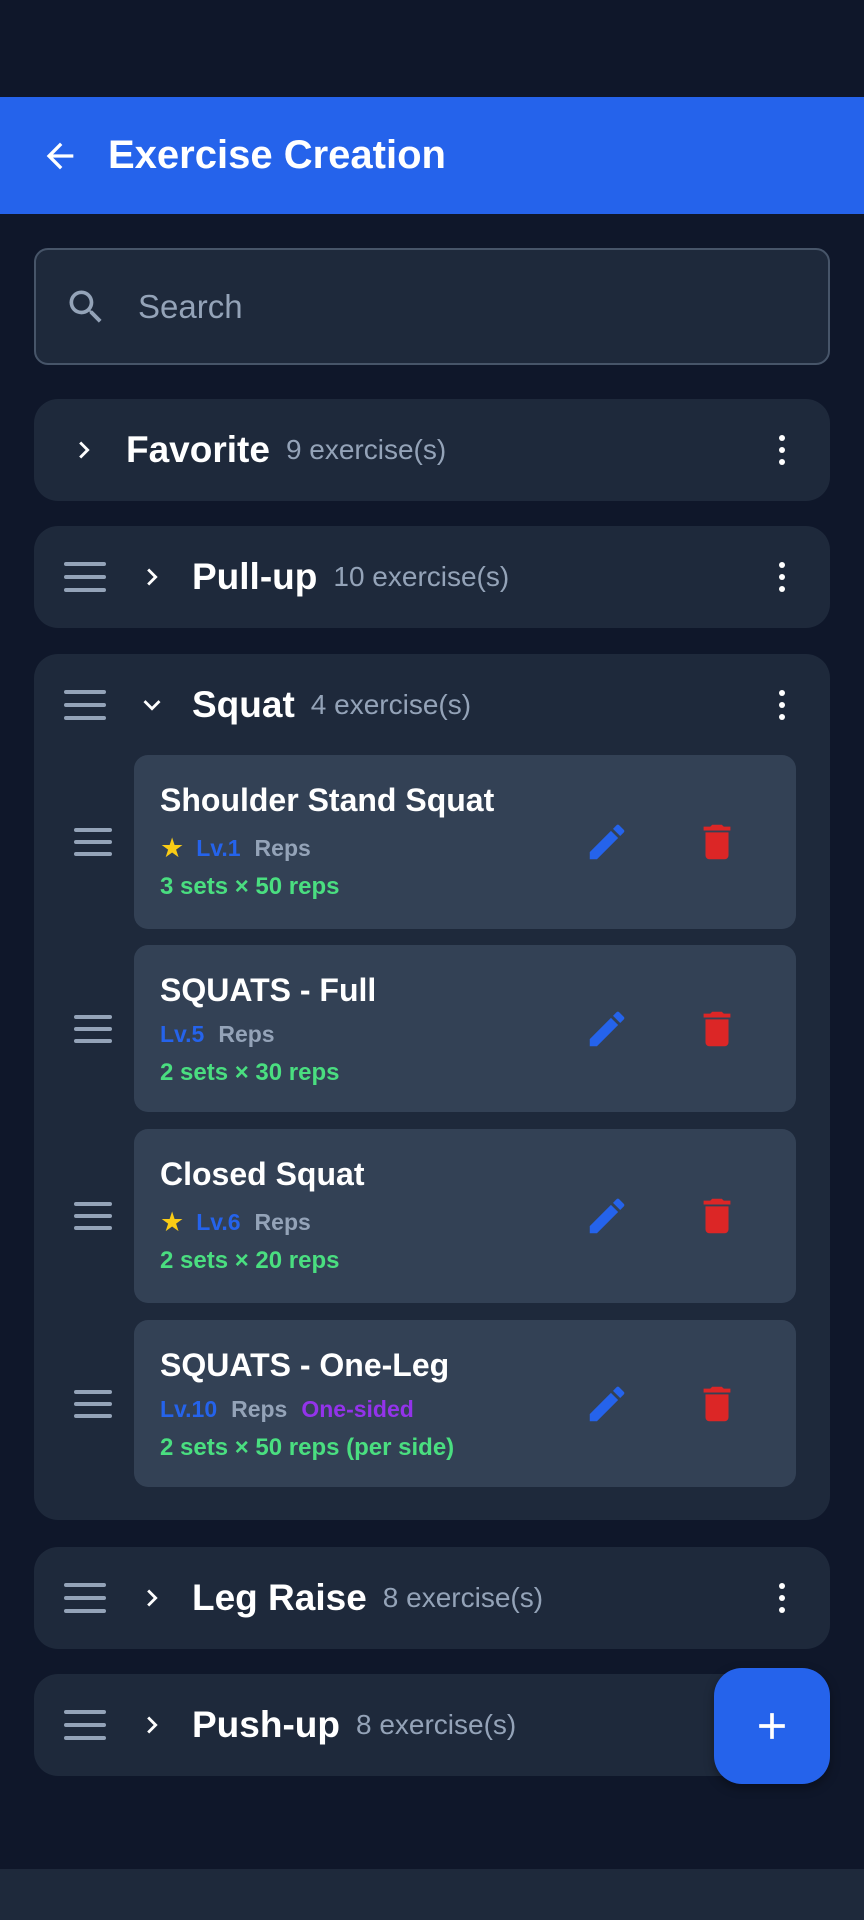 The width and height of the screenshot is (864, 1920). I want to click on search-input, so click(438, 306).